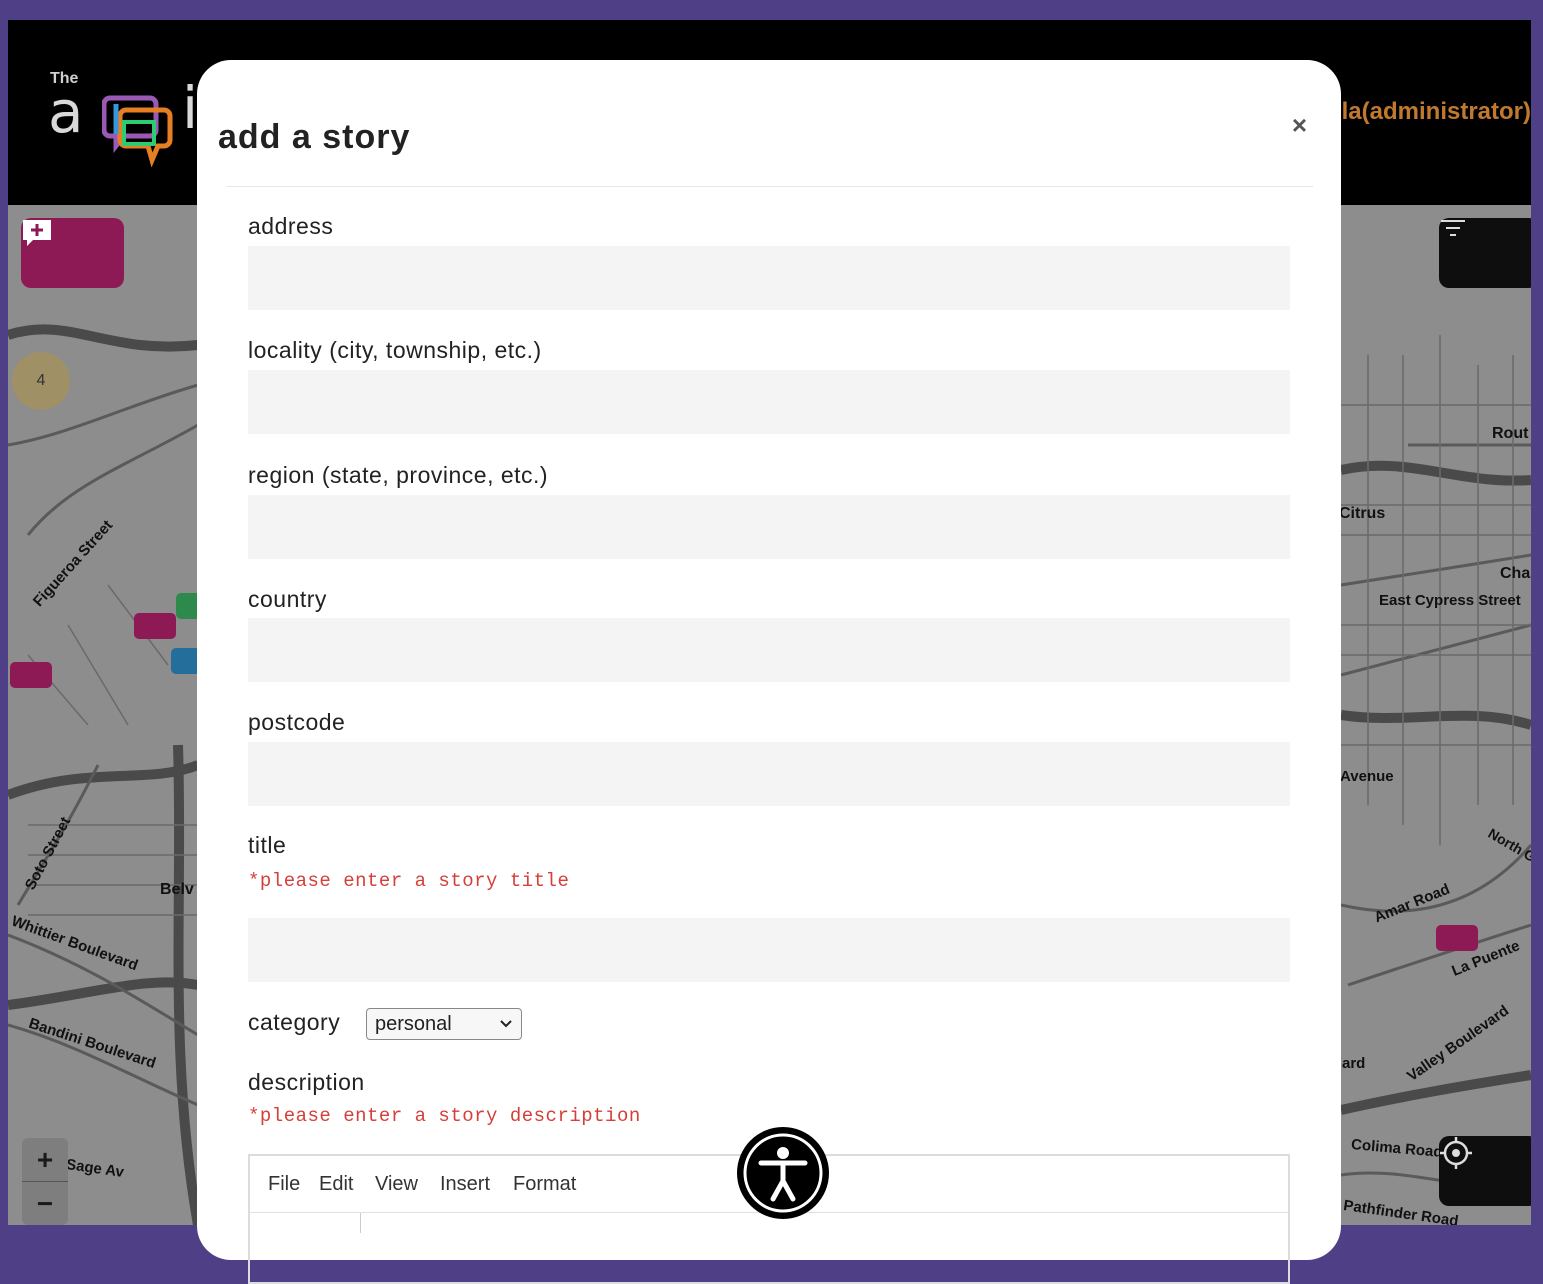 This screenshot has width=1543, height=1284. I want to click on title-error-message: *please enter a story title, so click(409, 881).